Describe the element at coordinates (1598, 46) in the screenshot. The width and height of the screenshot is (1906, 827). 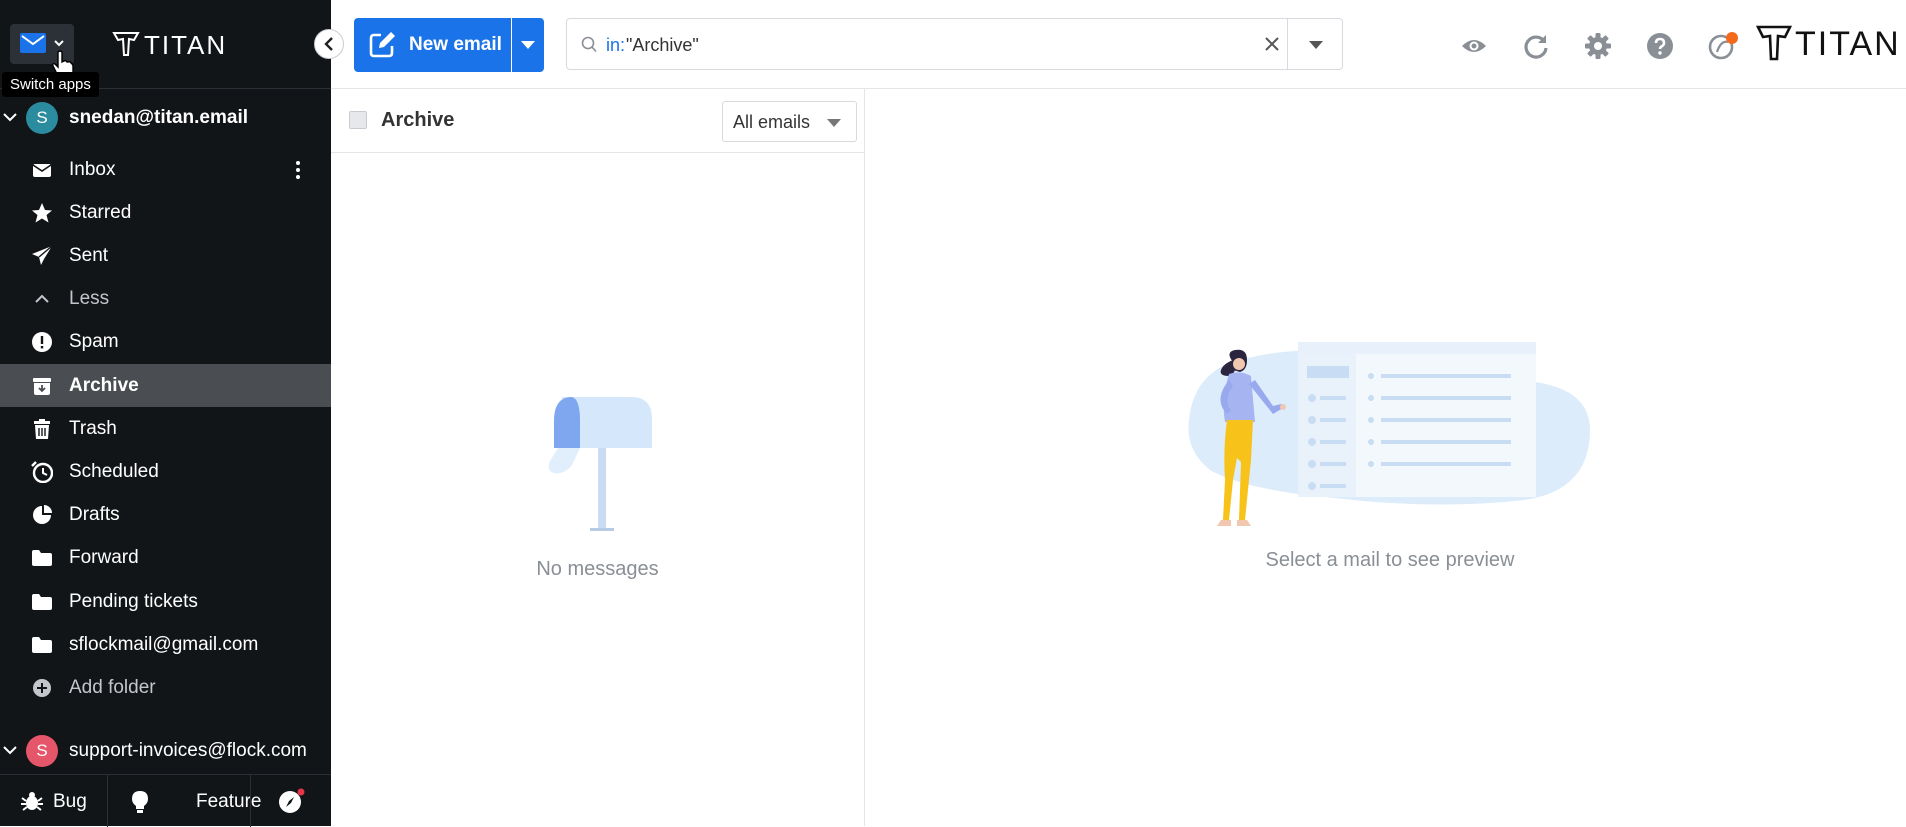
I see `gear-icon` at that location.